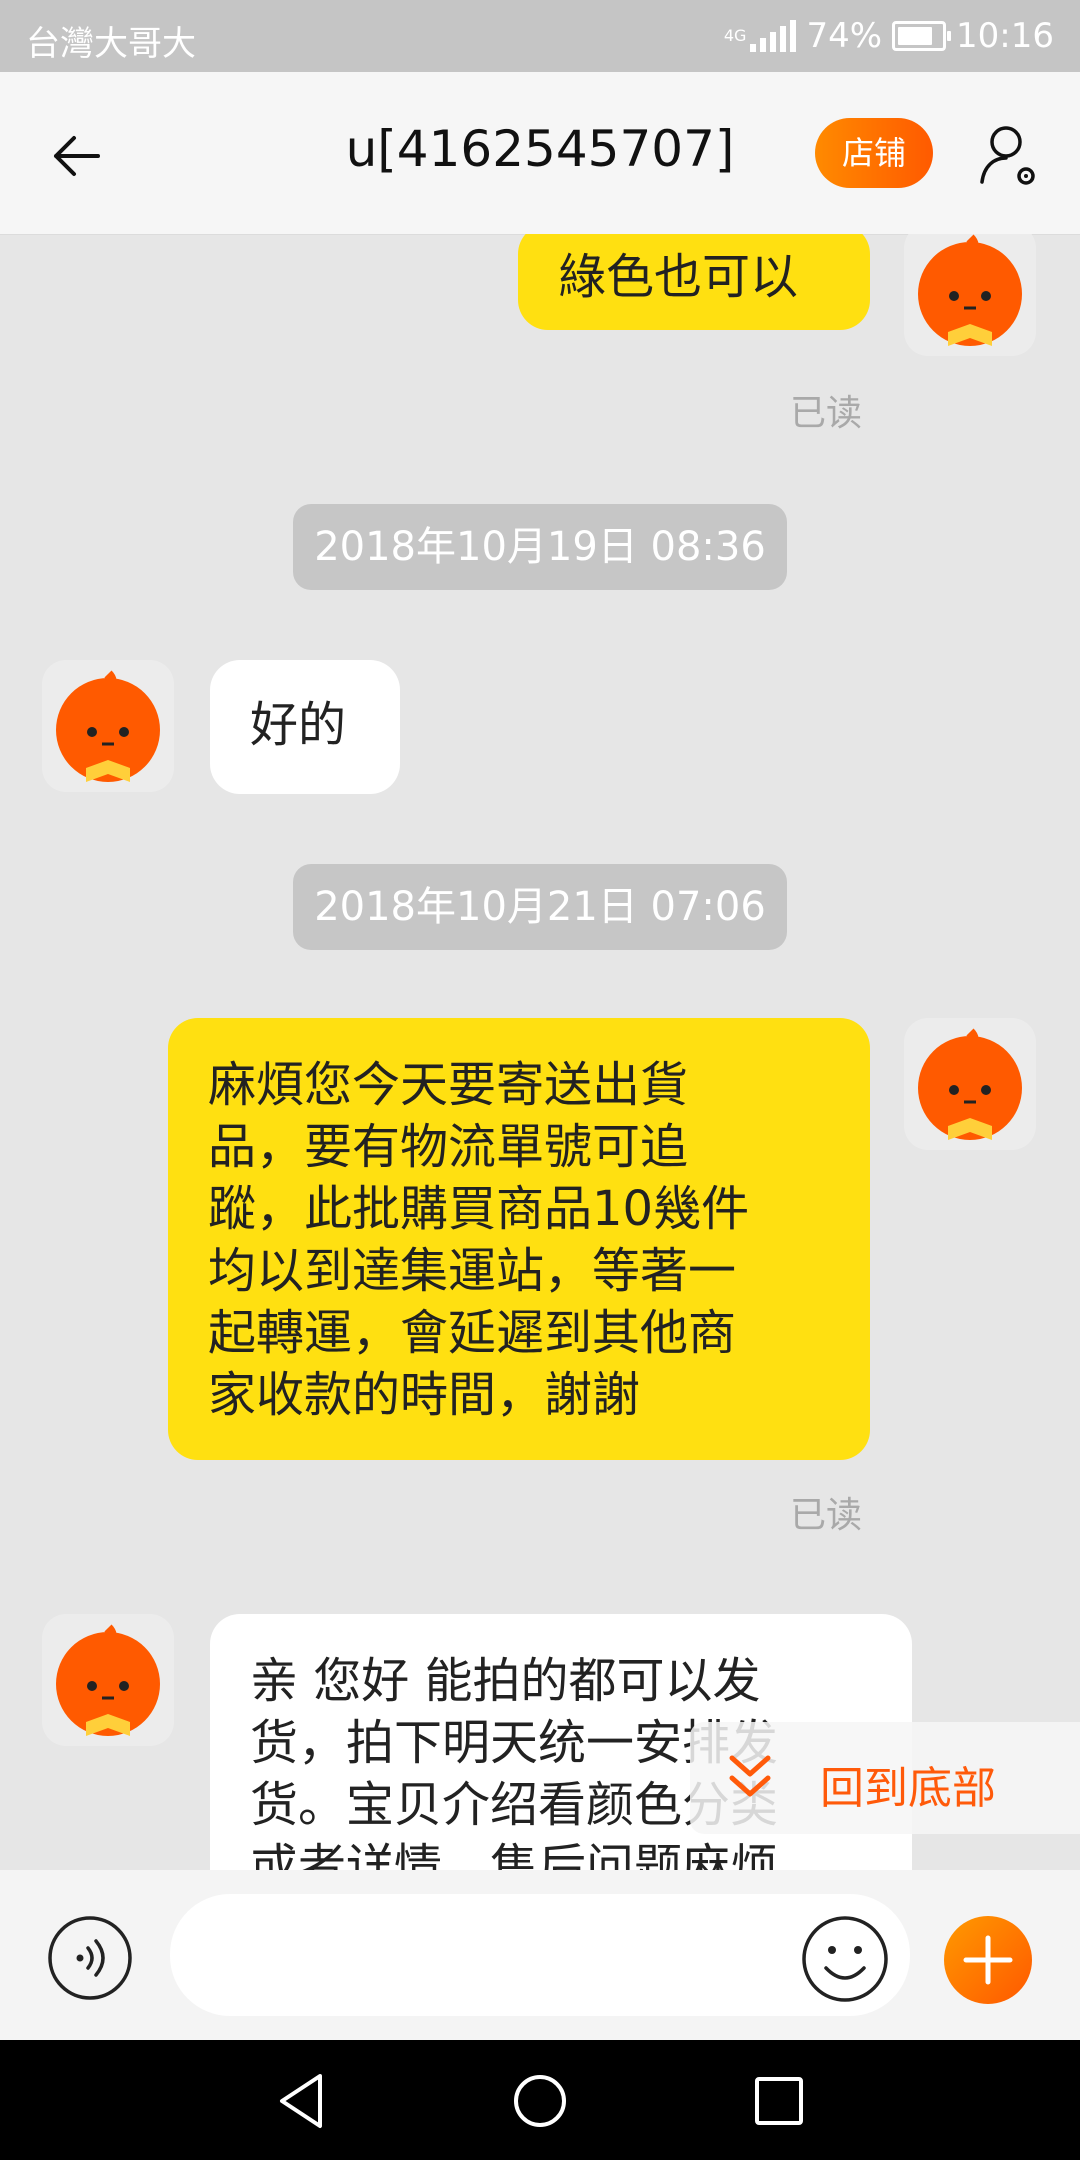  Describe the element at coordinates (84, 156) in the screenshot. I see `back-arrow-icon` at that location.